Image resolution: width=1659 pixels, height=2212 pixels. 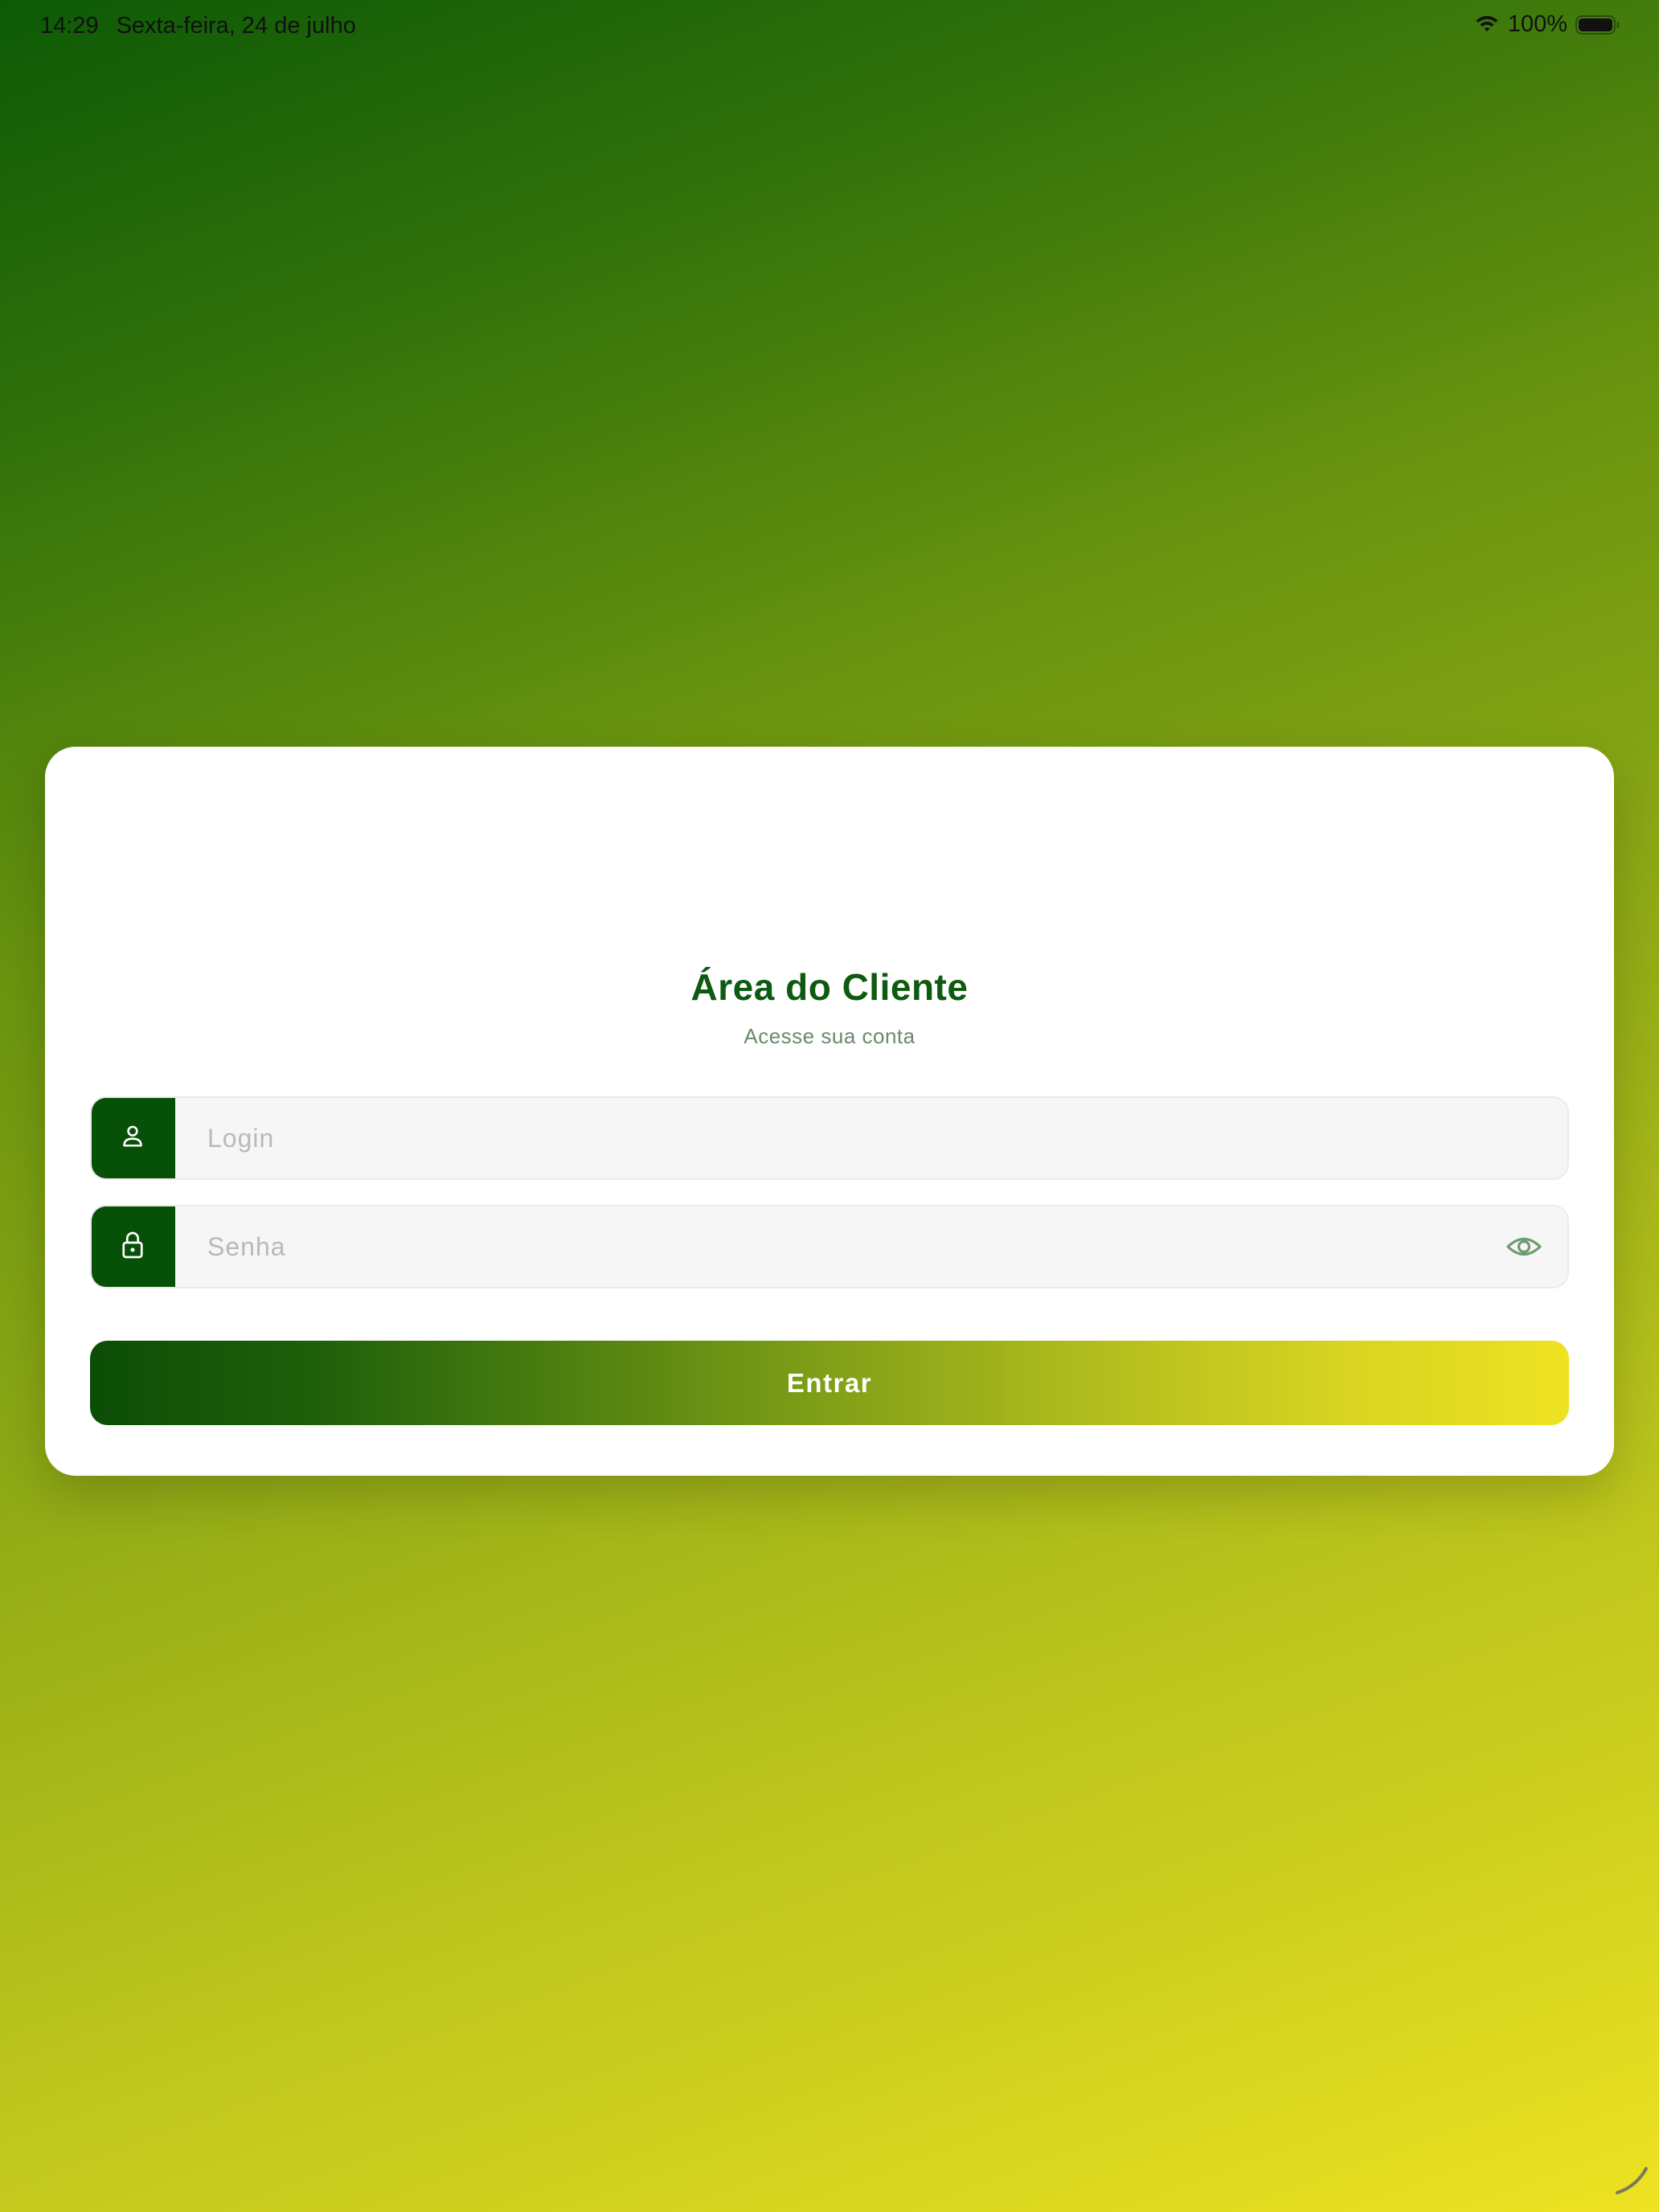 I want to click on status-date: Sexta-feira, 24 de julho, so click(x=236, y=26).